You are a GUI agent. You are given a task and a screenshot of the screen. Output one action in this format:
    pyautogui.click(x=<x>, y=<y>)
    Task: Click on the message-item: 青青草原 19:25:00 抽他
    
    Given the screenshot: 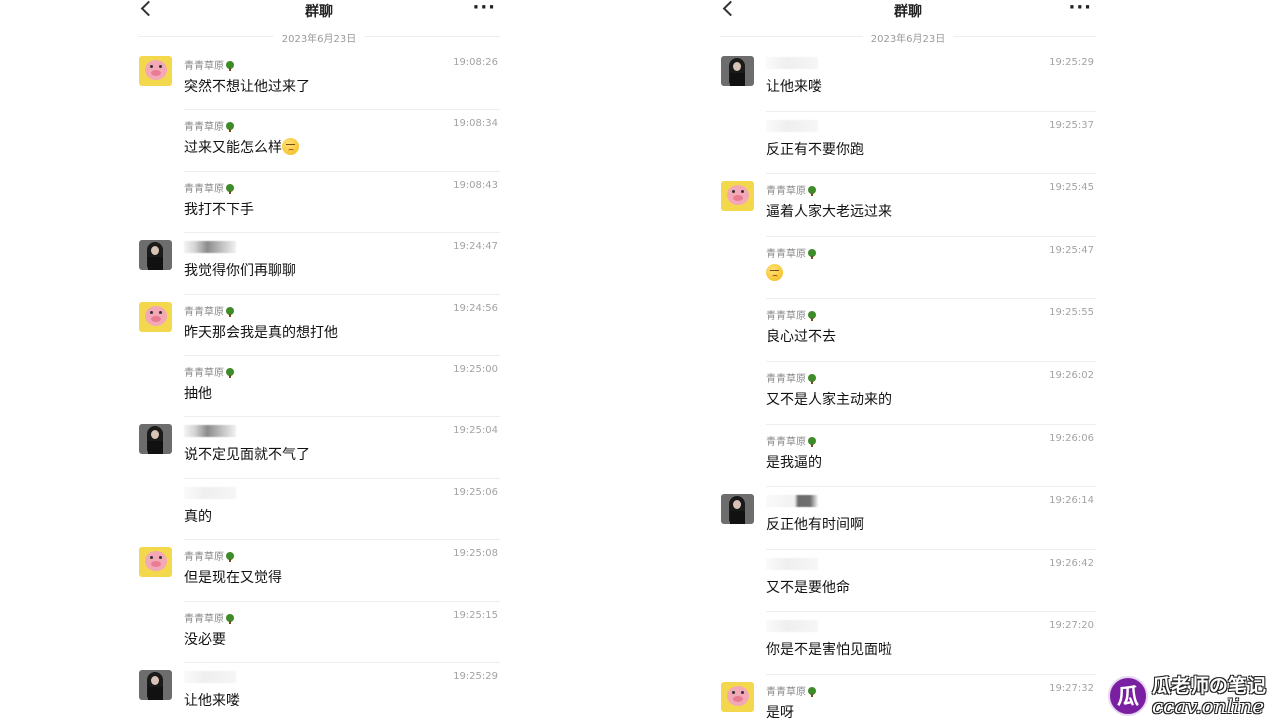 What is the action you would take?
    pyautogui.click(x=319, y=387)
    